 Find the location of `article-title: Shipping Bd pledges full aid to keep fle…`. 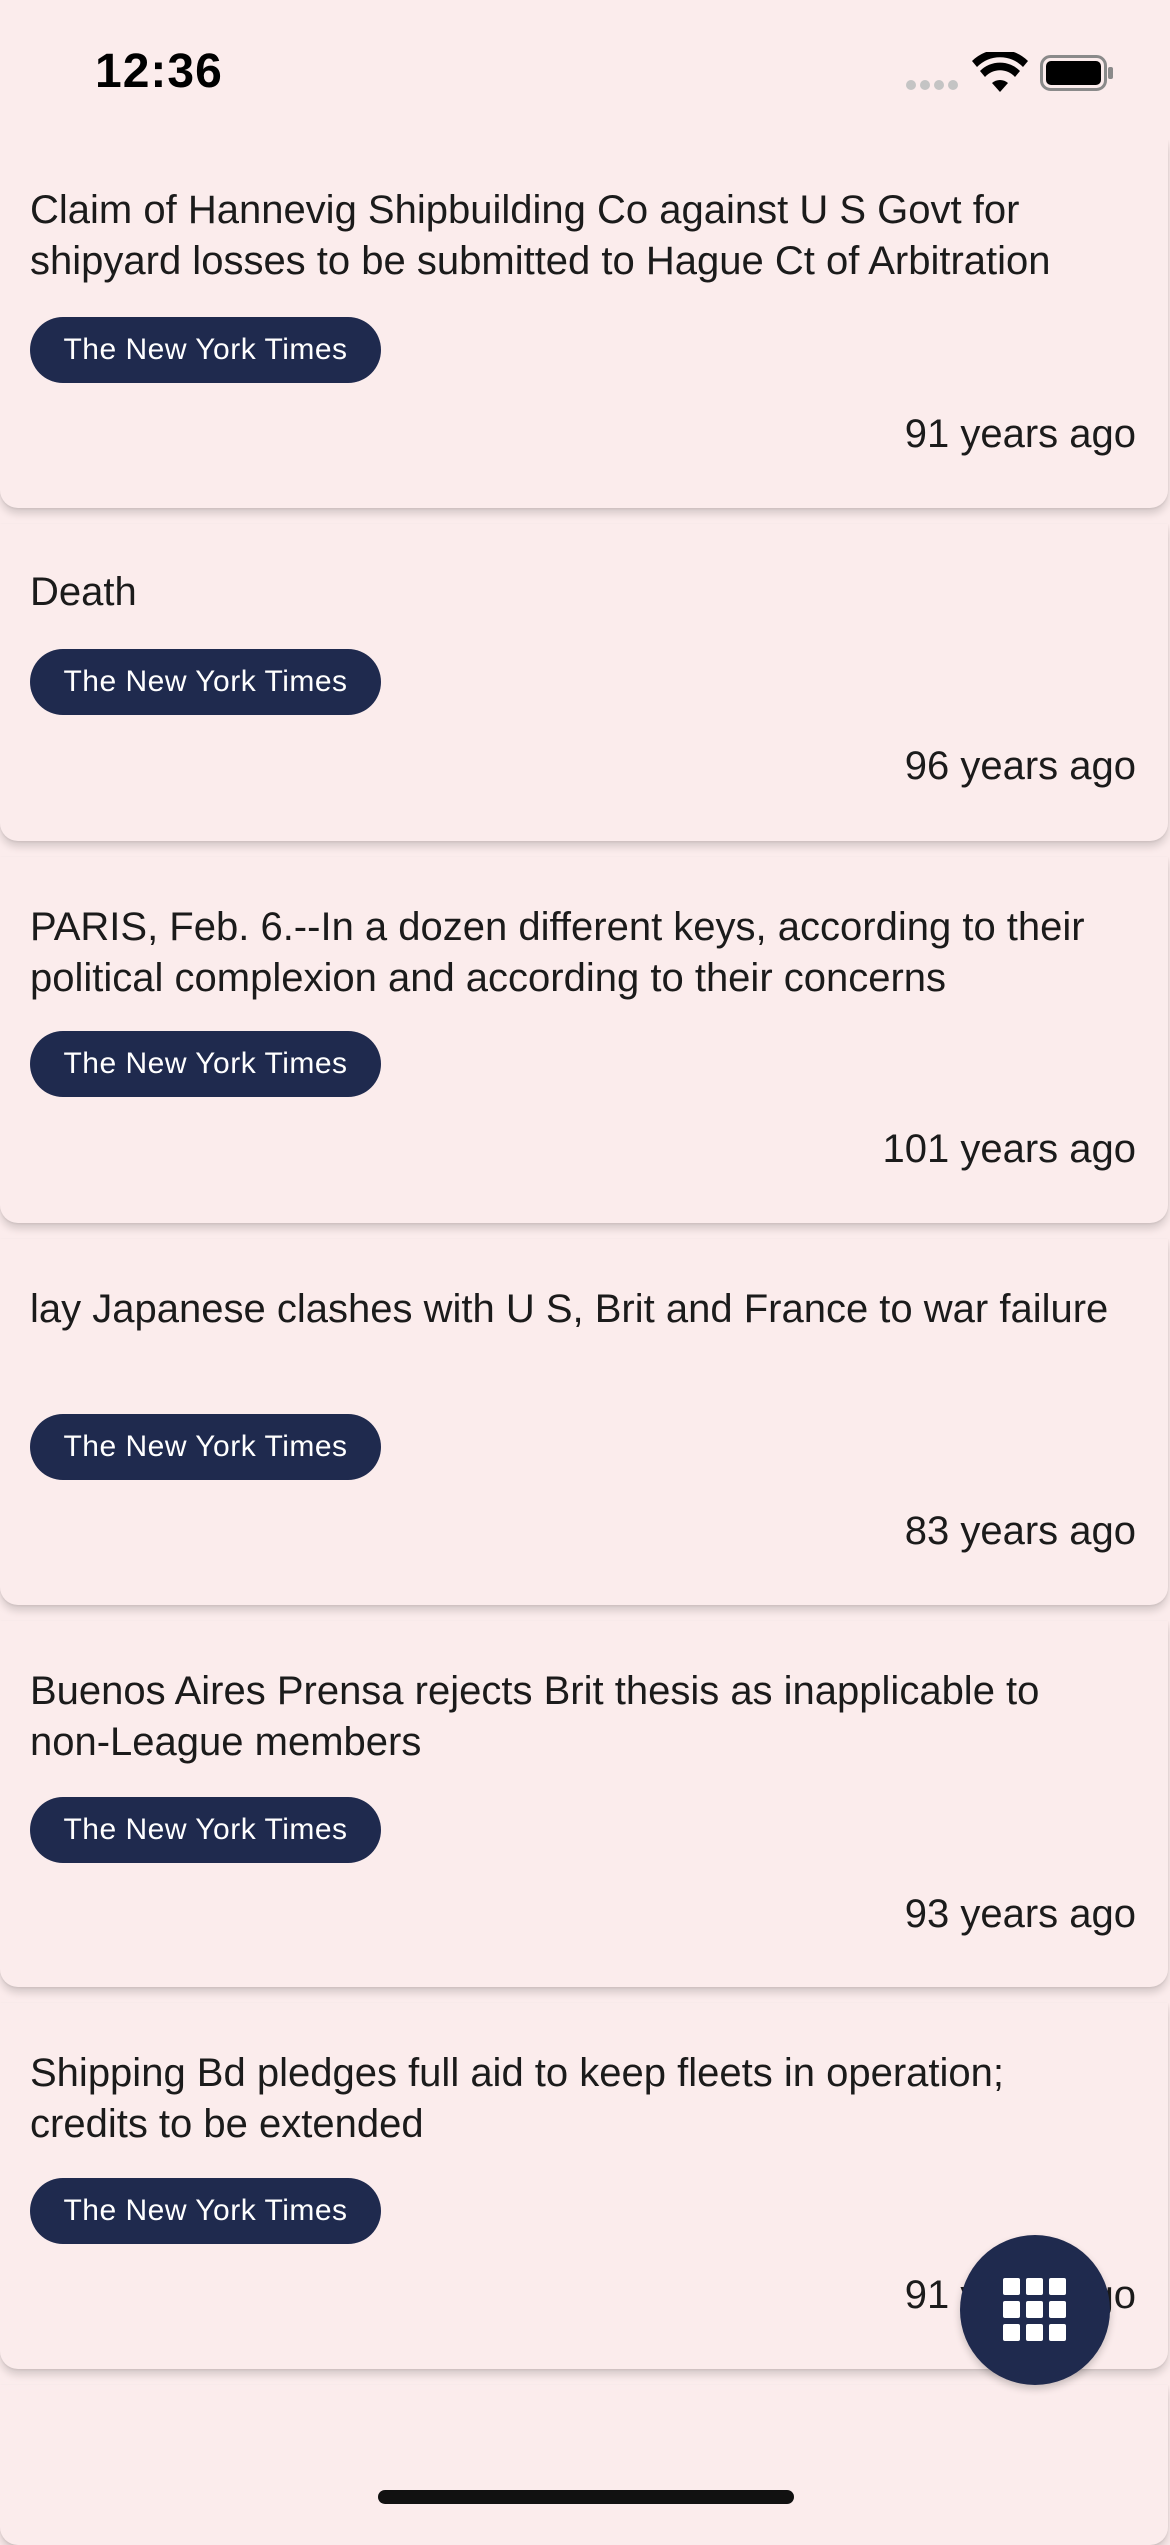

article-title: Shipping Bd pledges full aid to keep fle… is located at coordinates (517, 2098).